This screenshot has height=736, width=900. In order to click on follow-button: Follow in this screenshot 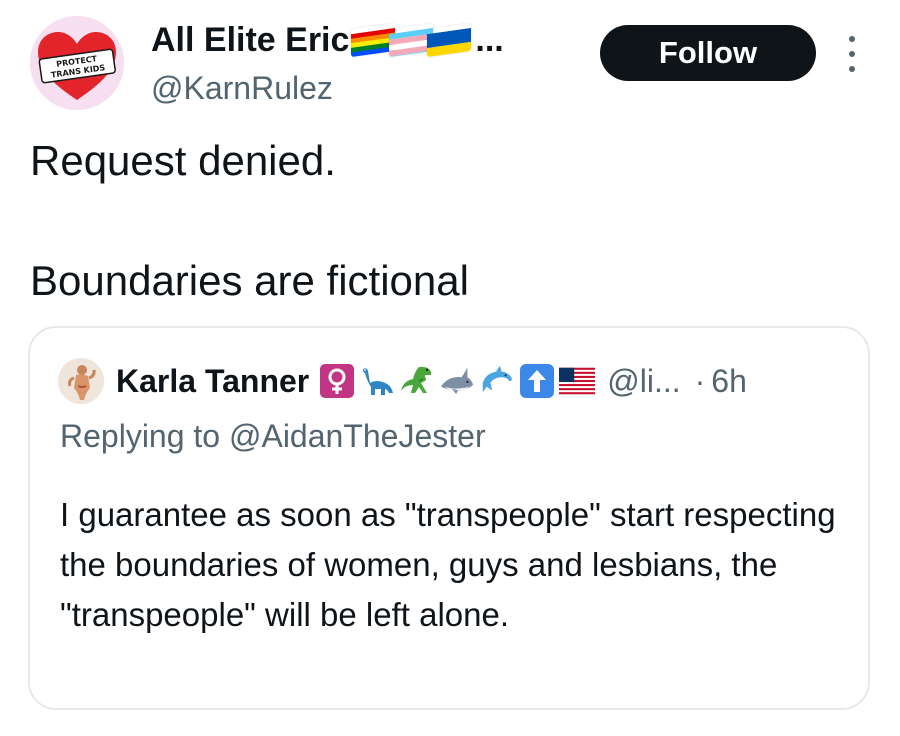, I will do `click(708, 53)`.